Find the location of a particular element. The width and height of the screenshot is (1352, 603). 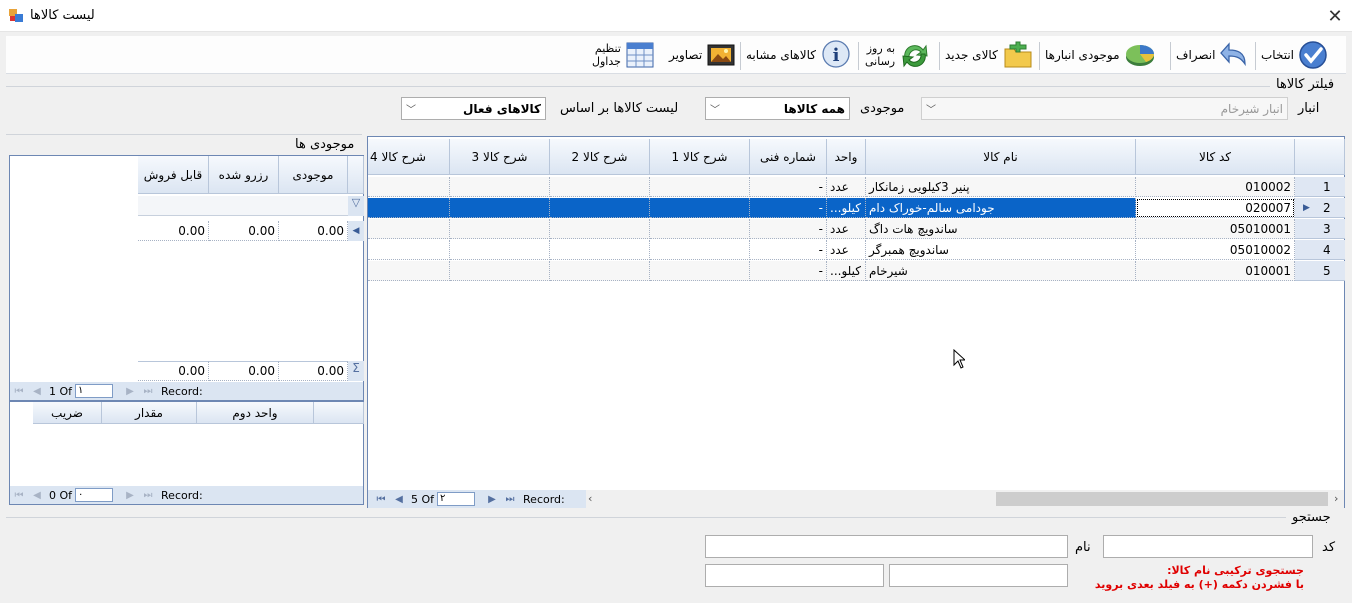

code-cell: 05010002 is located at coordinates (1215, 250).